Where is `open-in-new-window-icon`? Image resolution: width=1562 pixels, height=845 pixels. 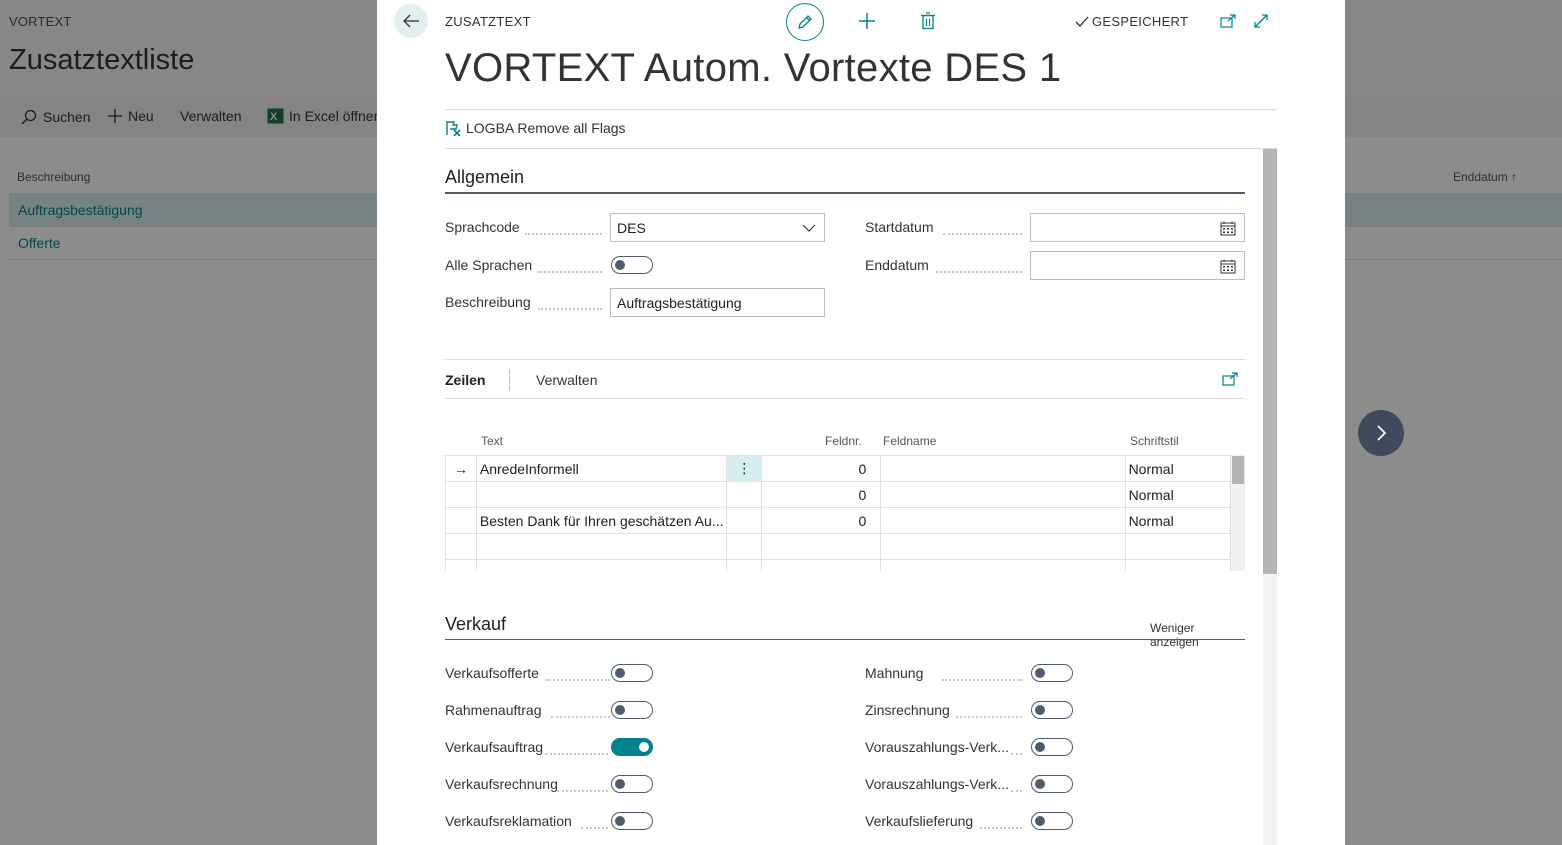 open-in-new-window-icon is located at coordinates (1230, 379).